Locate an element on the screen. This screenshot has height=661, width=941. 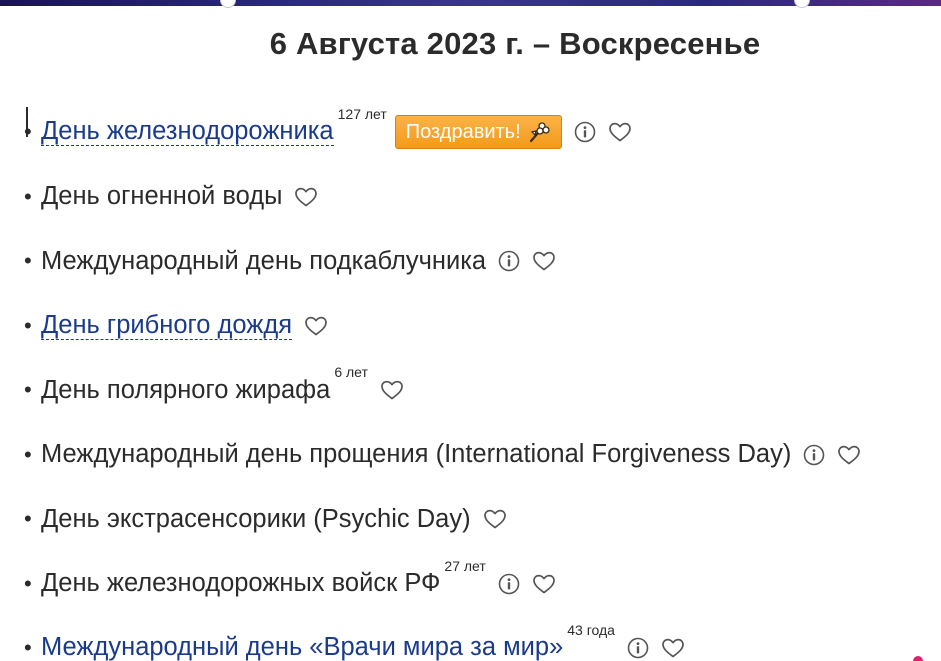
holiday-item: • Международный день подкаблучника is located at coordinates (442, 261).